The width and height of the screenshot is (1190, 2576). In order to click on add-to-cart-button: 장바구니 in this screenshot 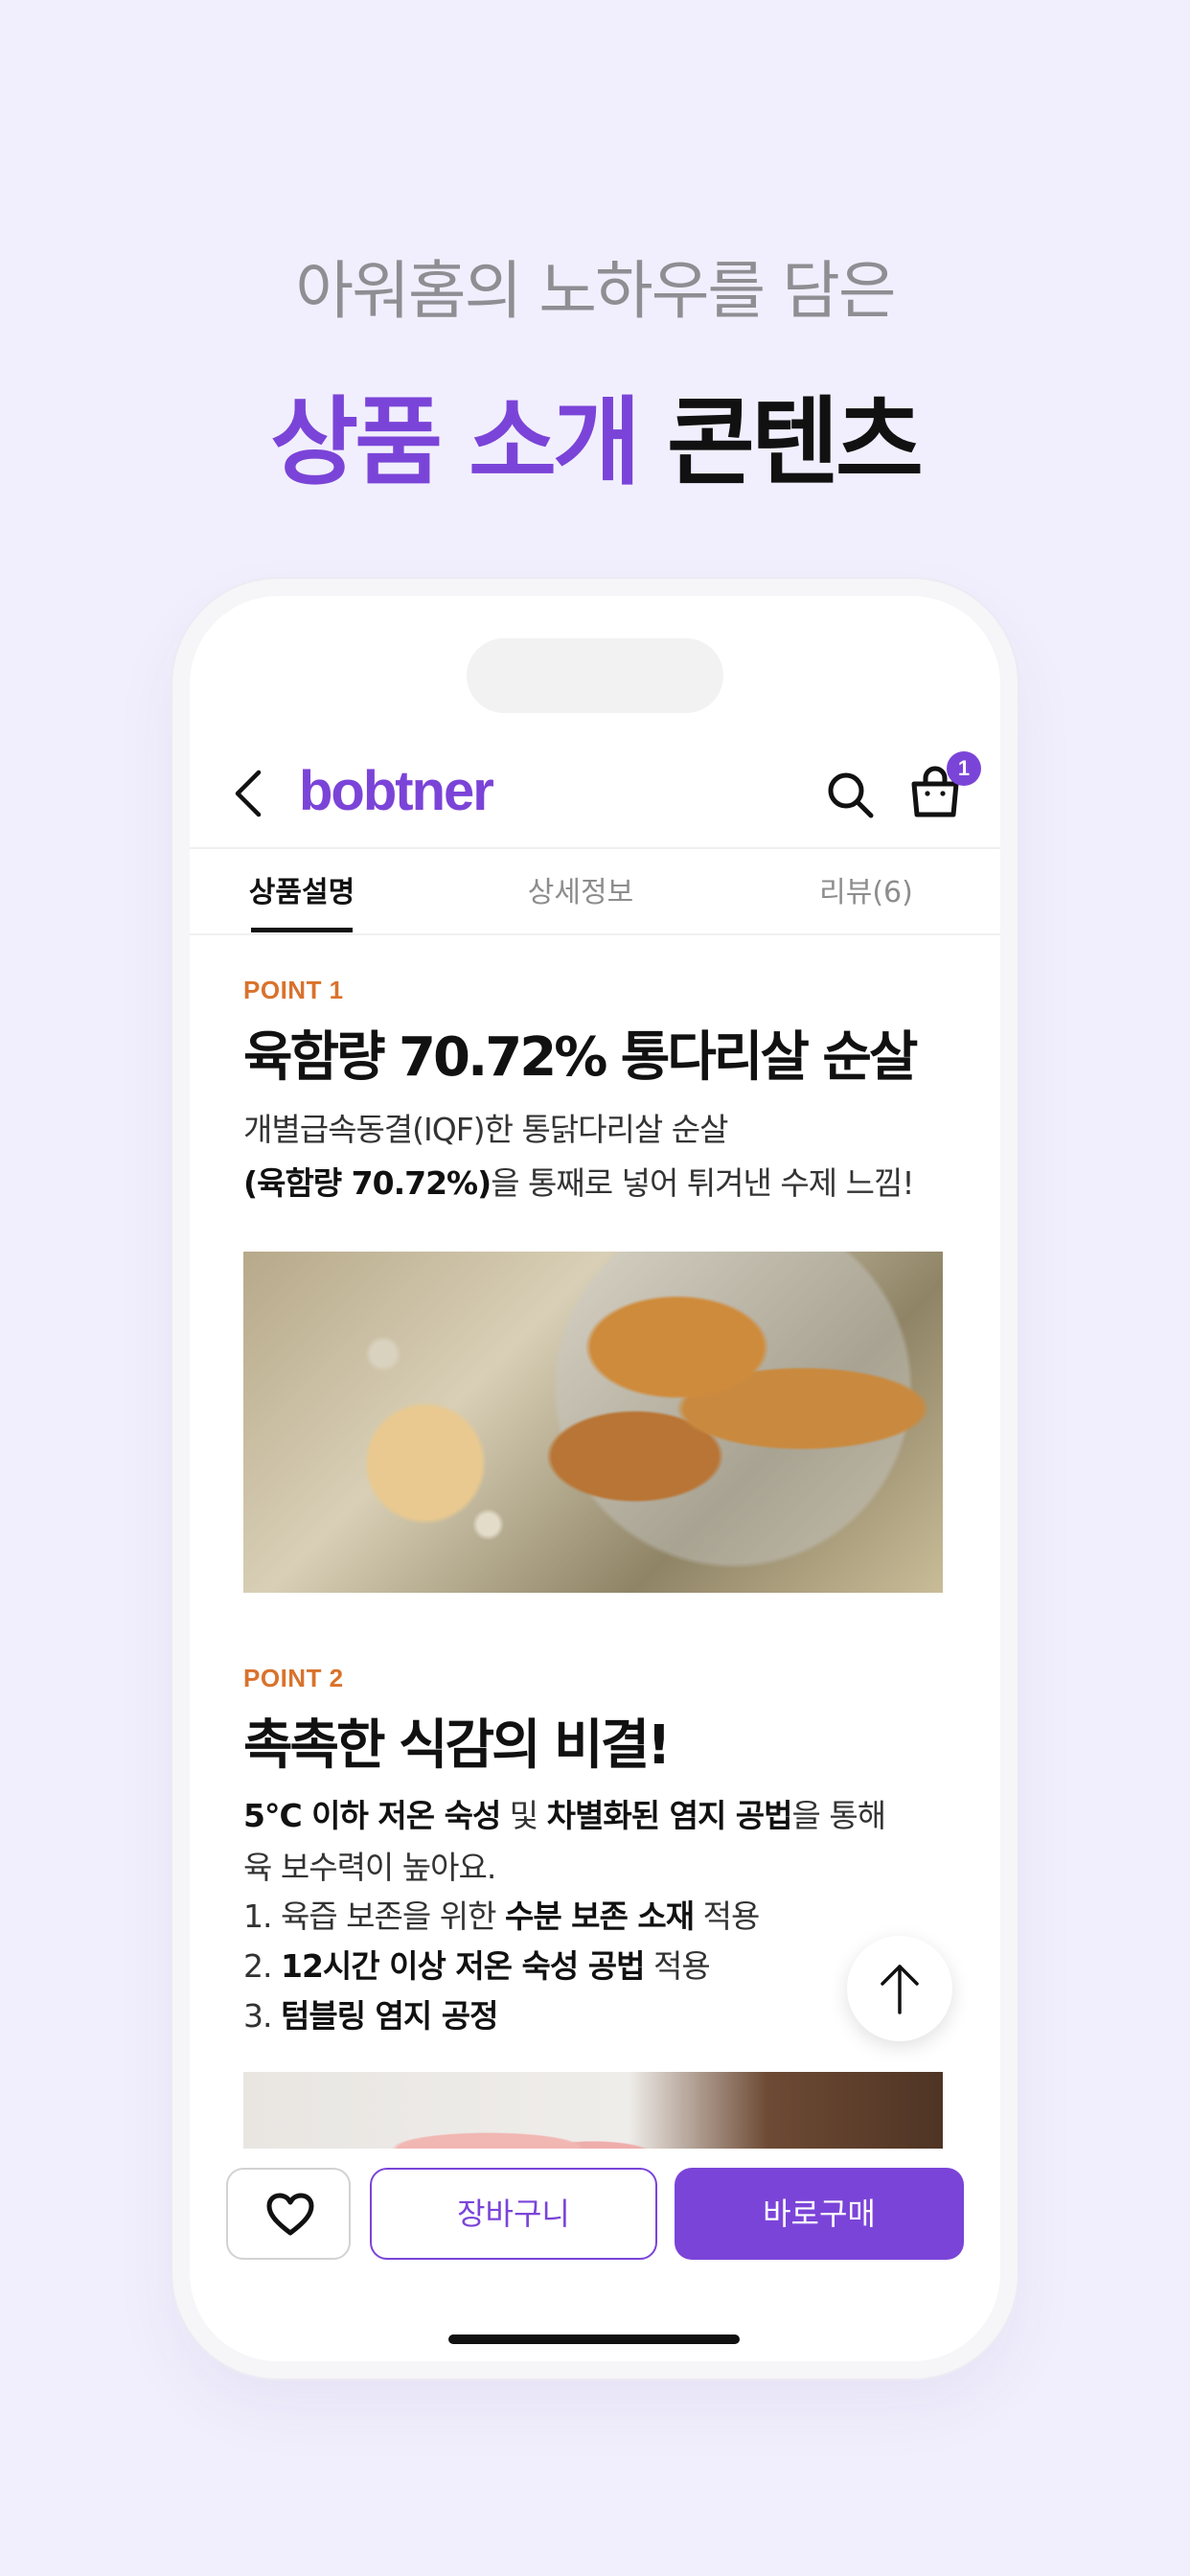, I will do `click(513, 2214)`.